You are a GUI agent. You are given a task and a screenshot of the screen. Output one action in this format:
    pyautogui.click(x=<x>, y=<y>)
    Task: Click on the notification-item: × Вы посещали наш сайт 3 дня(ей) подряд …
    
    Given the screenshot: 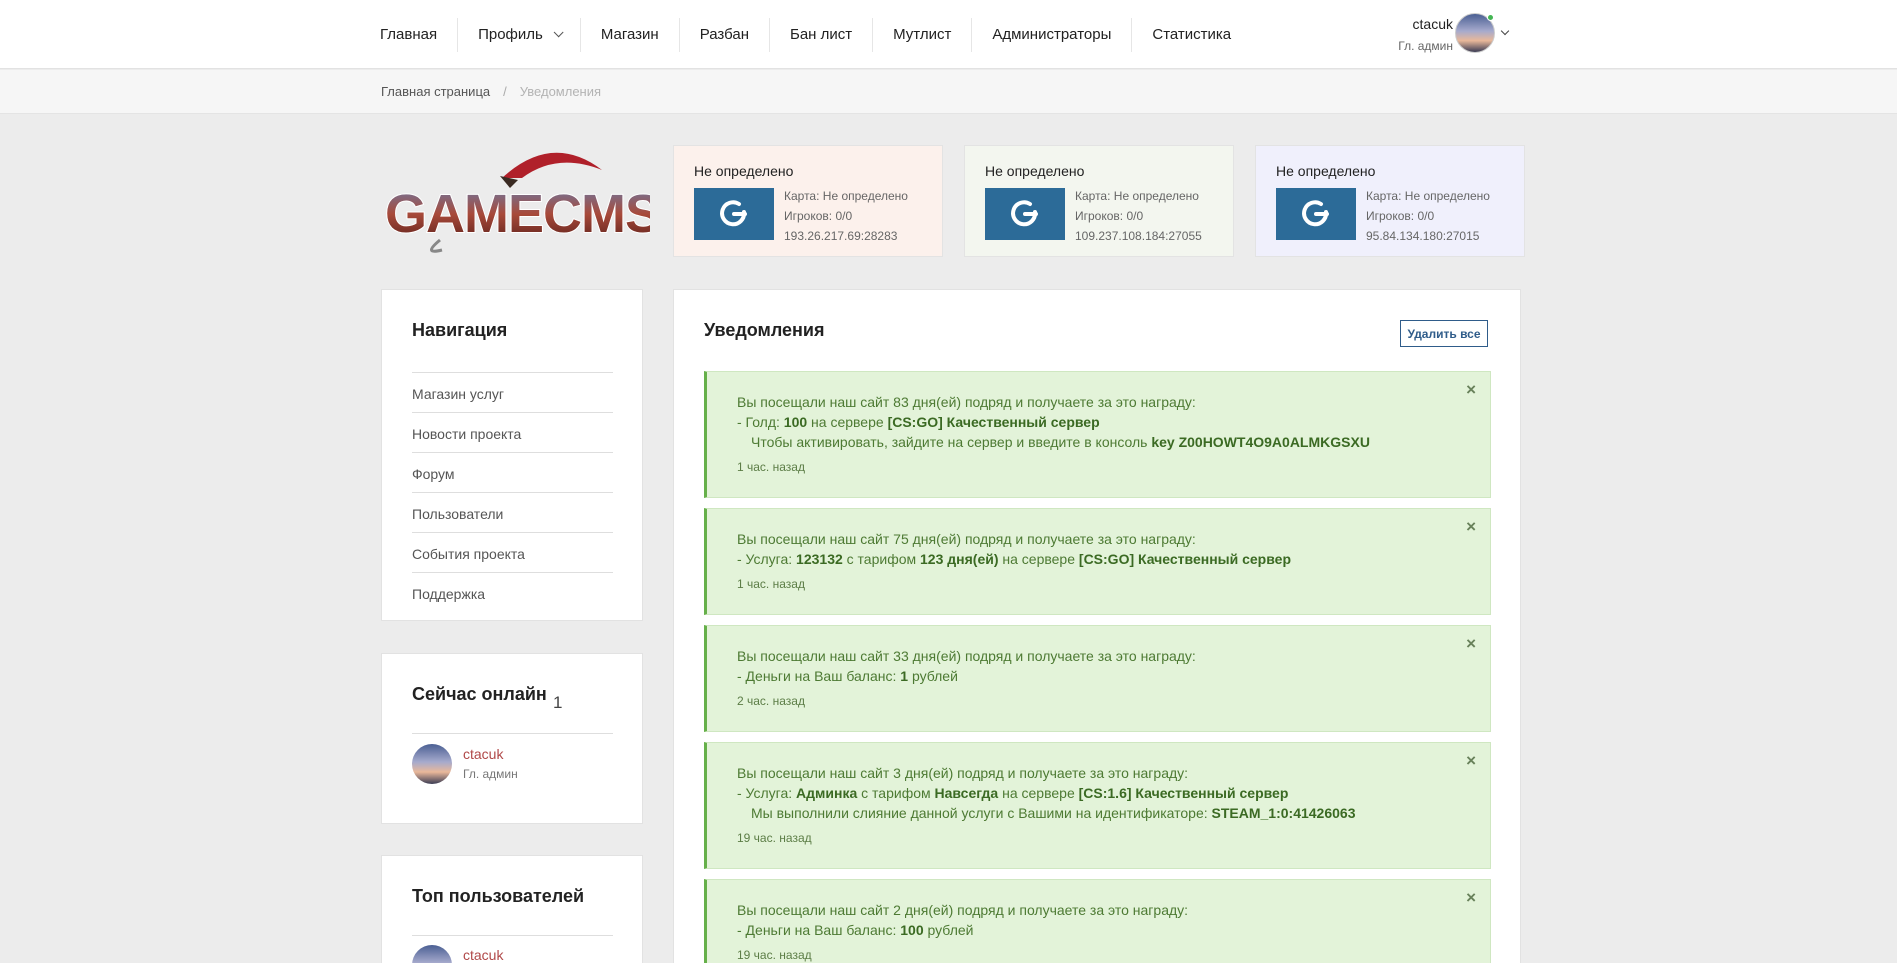 What is the action you would take?
    pyautogui.click(x=1097, y=805)
    